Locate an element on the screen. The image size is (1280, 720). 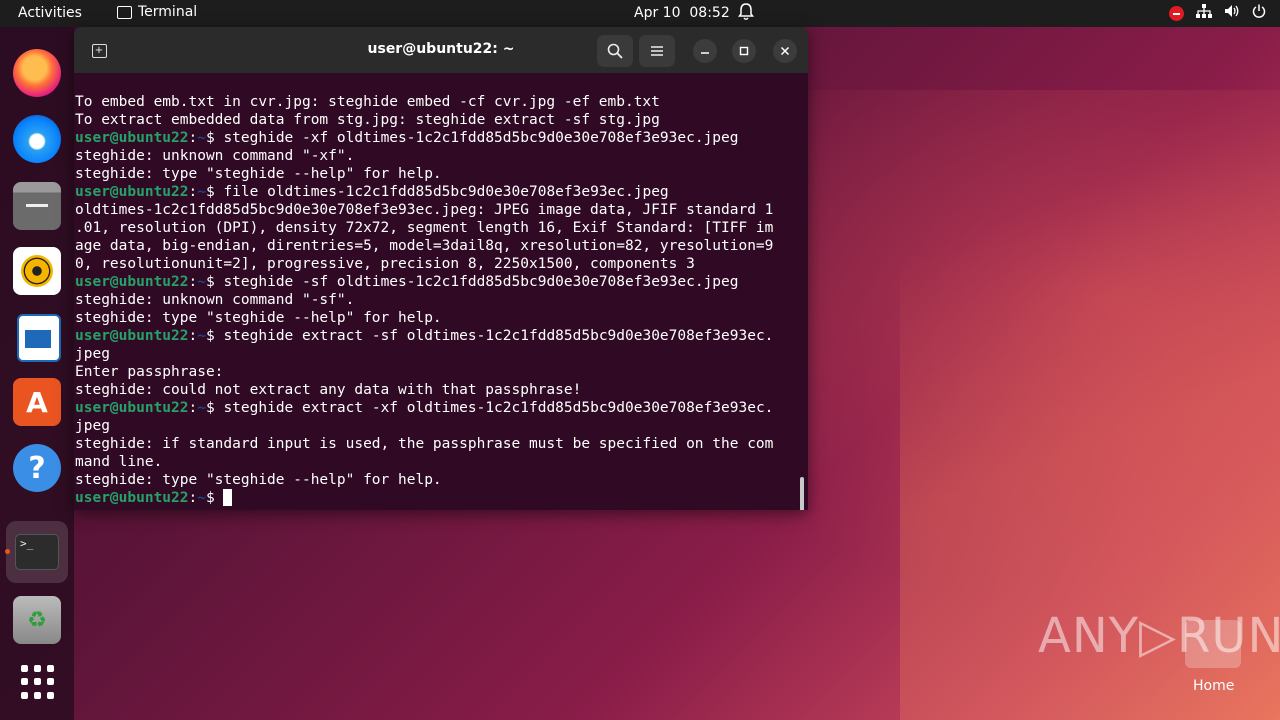
terminal-header-bar: + user@ubuntu22: ~ is located at coordinates (441, 50).